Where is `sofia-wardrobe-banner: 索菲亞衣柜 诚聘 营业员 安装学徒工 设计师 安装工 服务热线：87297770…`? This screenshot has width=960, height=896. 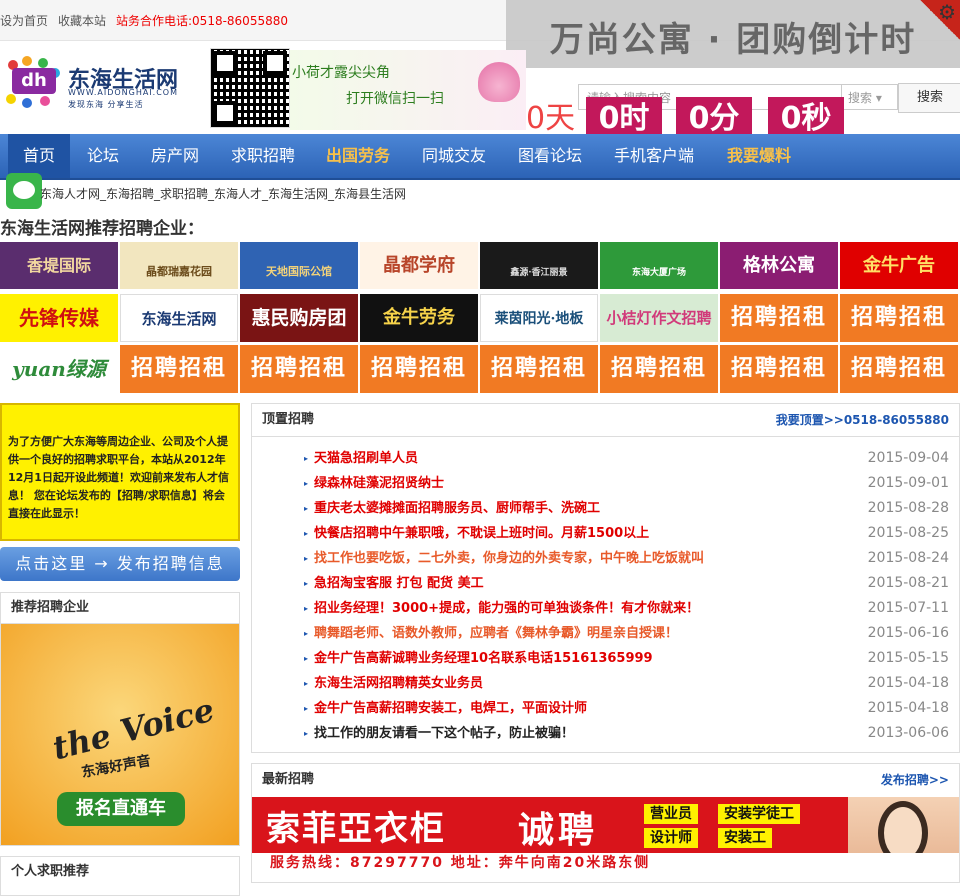 sofia-wardrobe-banner: 索菲亞衣柜 诚聘 营业员 安装学徒工 设计师 安装工 服务热线：87297770… is located at coordinates (605, 835).